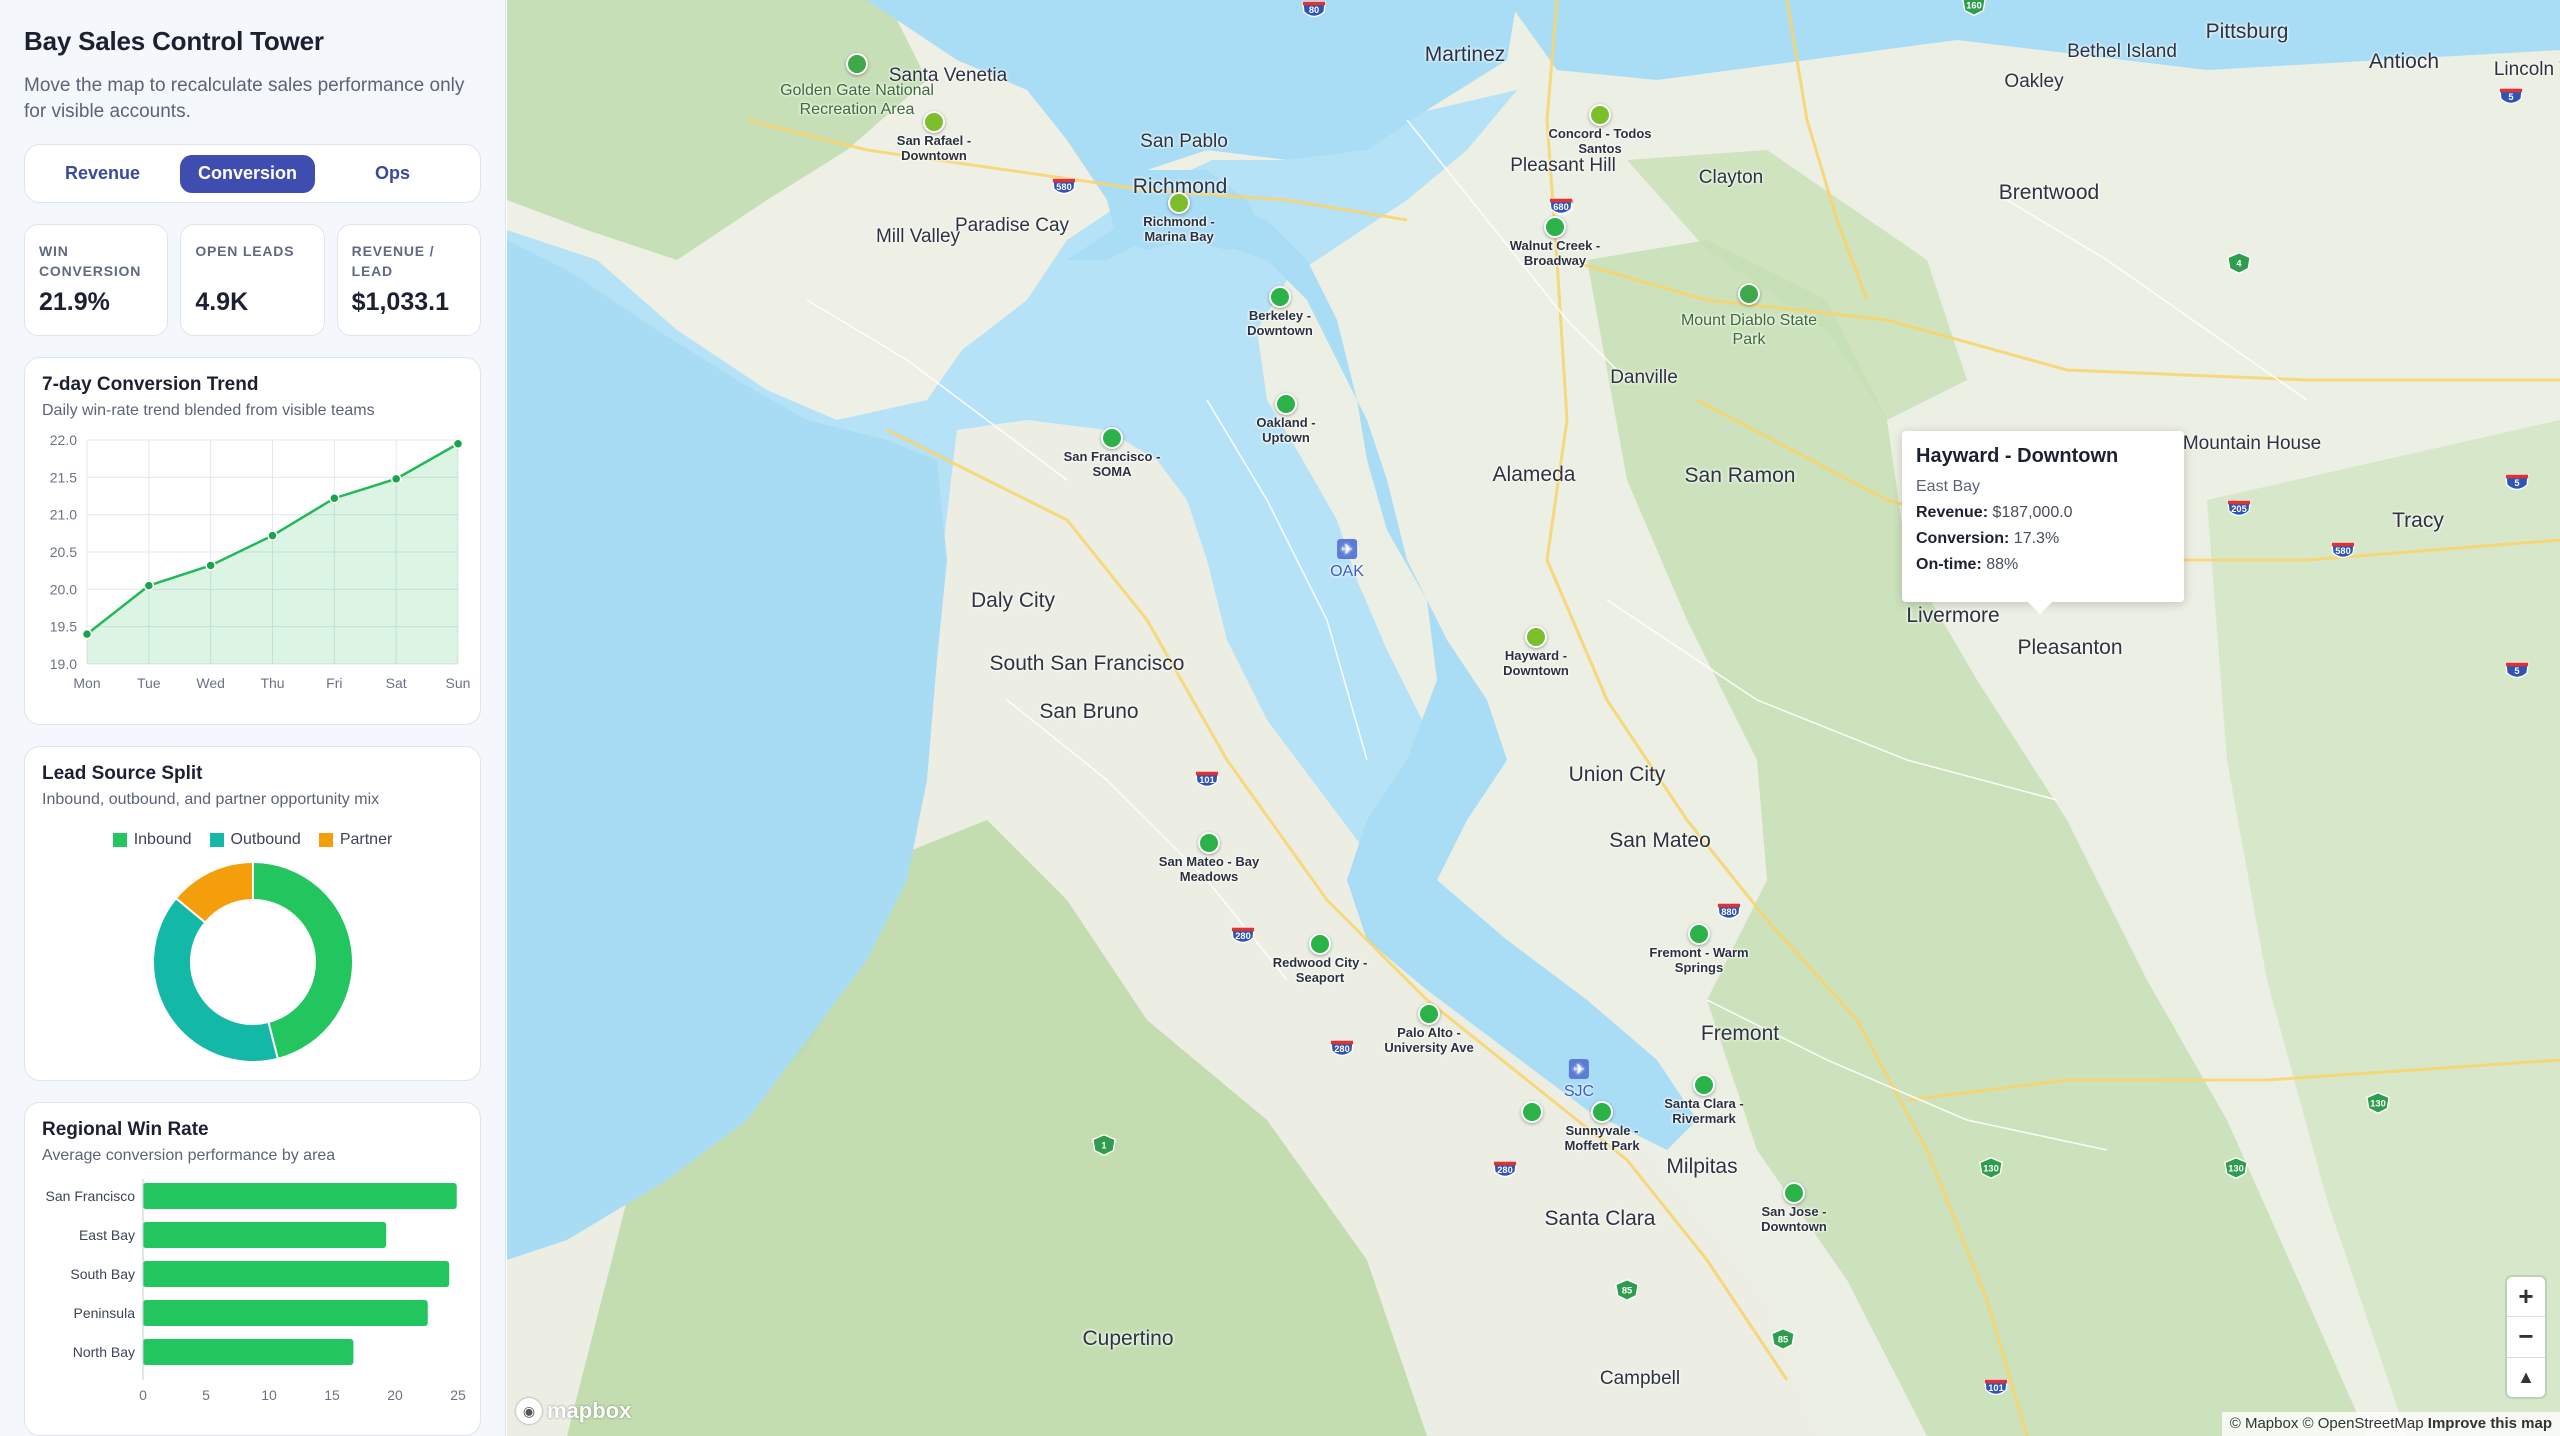  I want to click on place-label: San Mateo, so click(1660, 840).